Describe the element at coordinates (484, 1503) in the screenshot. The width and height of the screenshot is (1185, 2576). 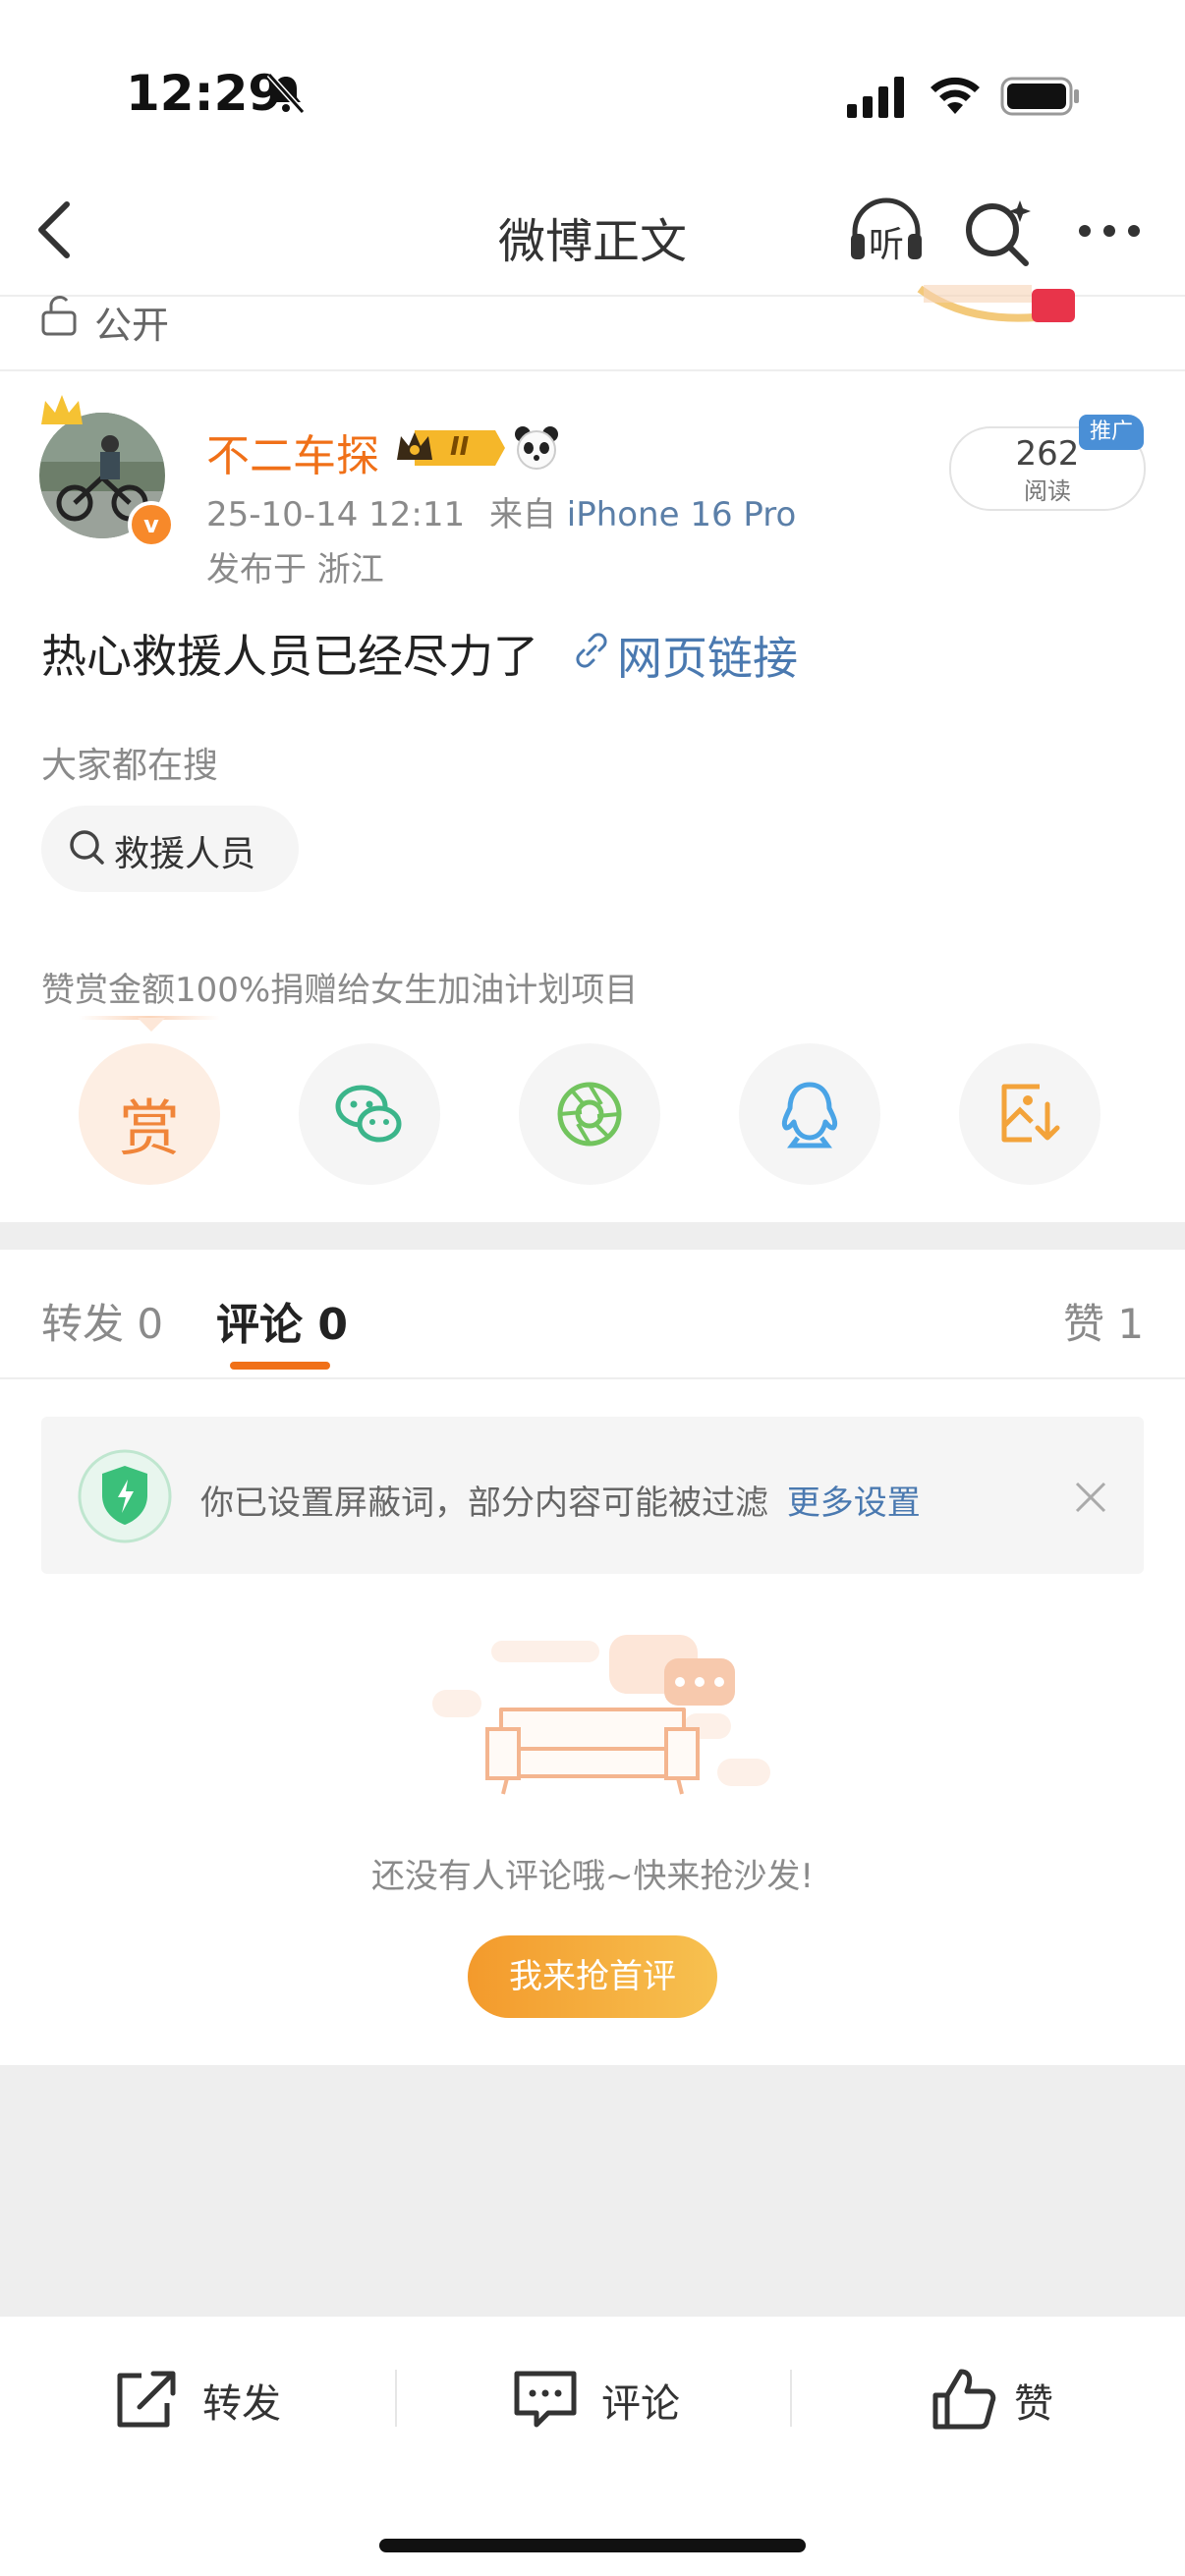
I see `filter-notice-message: 你已设置屏蔽词，部分内容可能被过滤` at that location.